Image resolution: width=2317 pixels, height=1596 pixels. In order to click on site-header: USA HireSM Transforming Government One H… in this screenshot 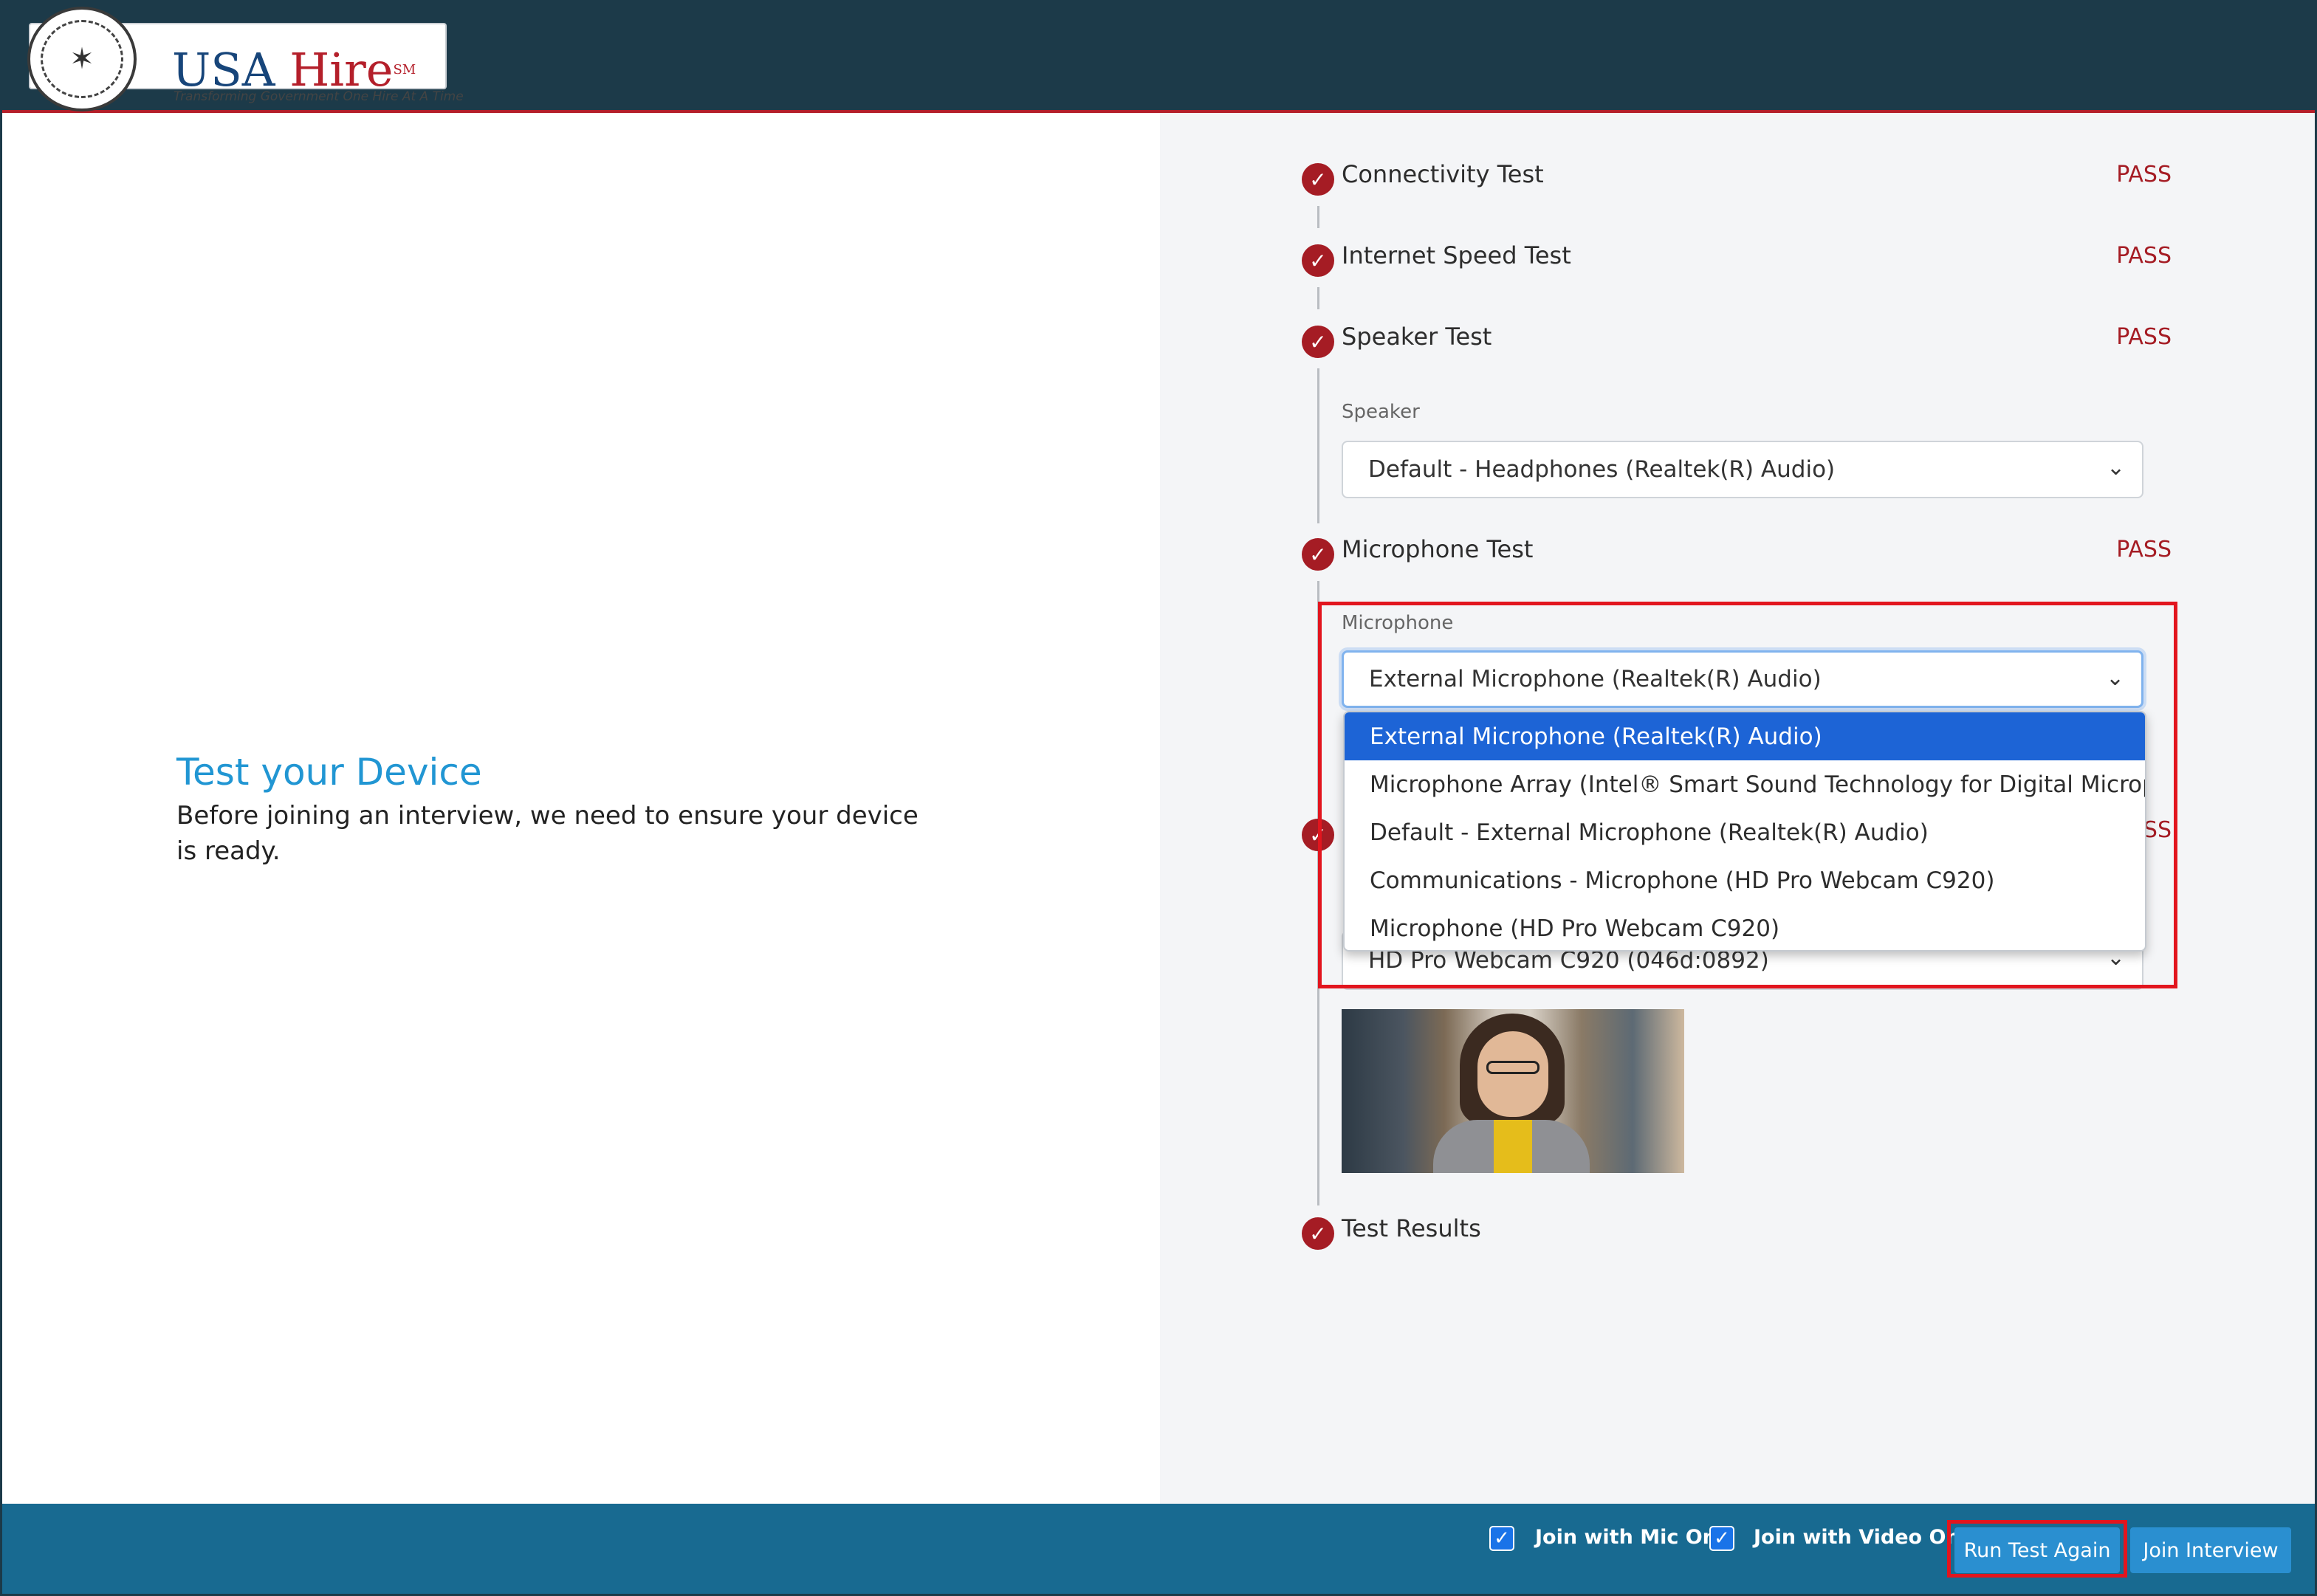, I will do `click(1158, 57)`.